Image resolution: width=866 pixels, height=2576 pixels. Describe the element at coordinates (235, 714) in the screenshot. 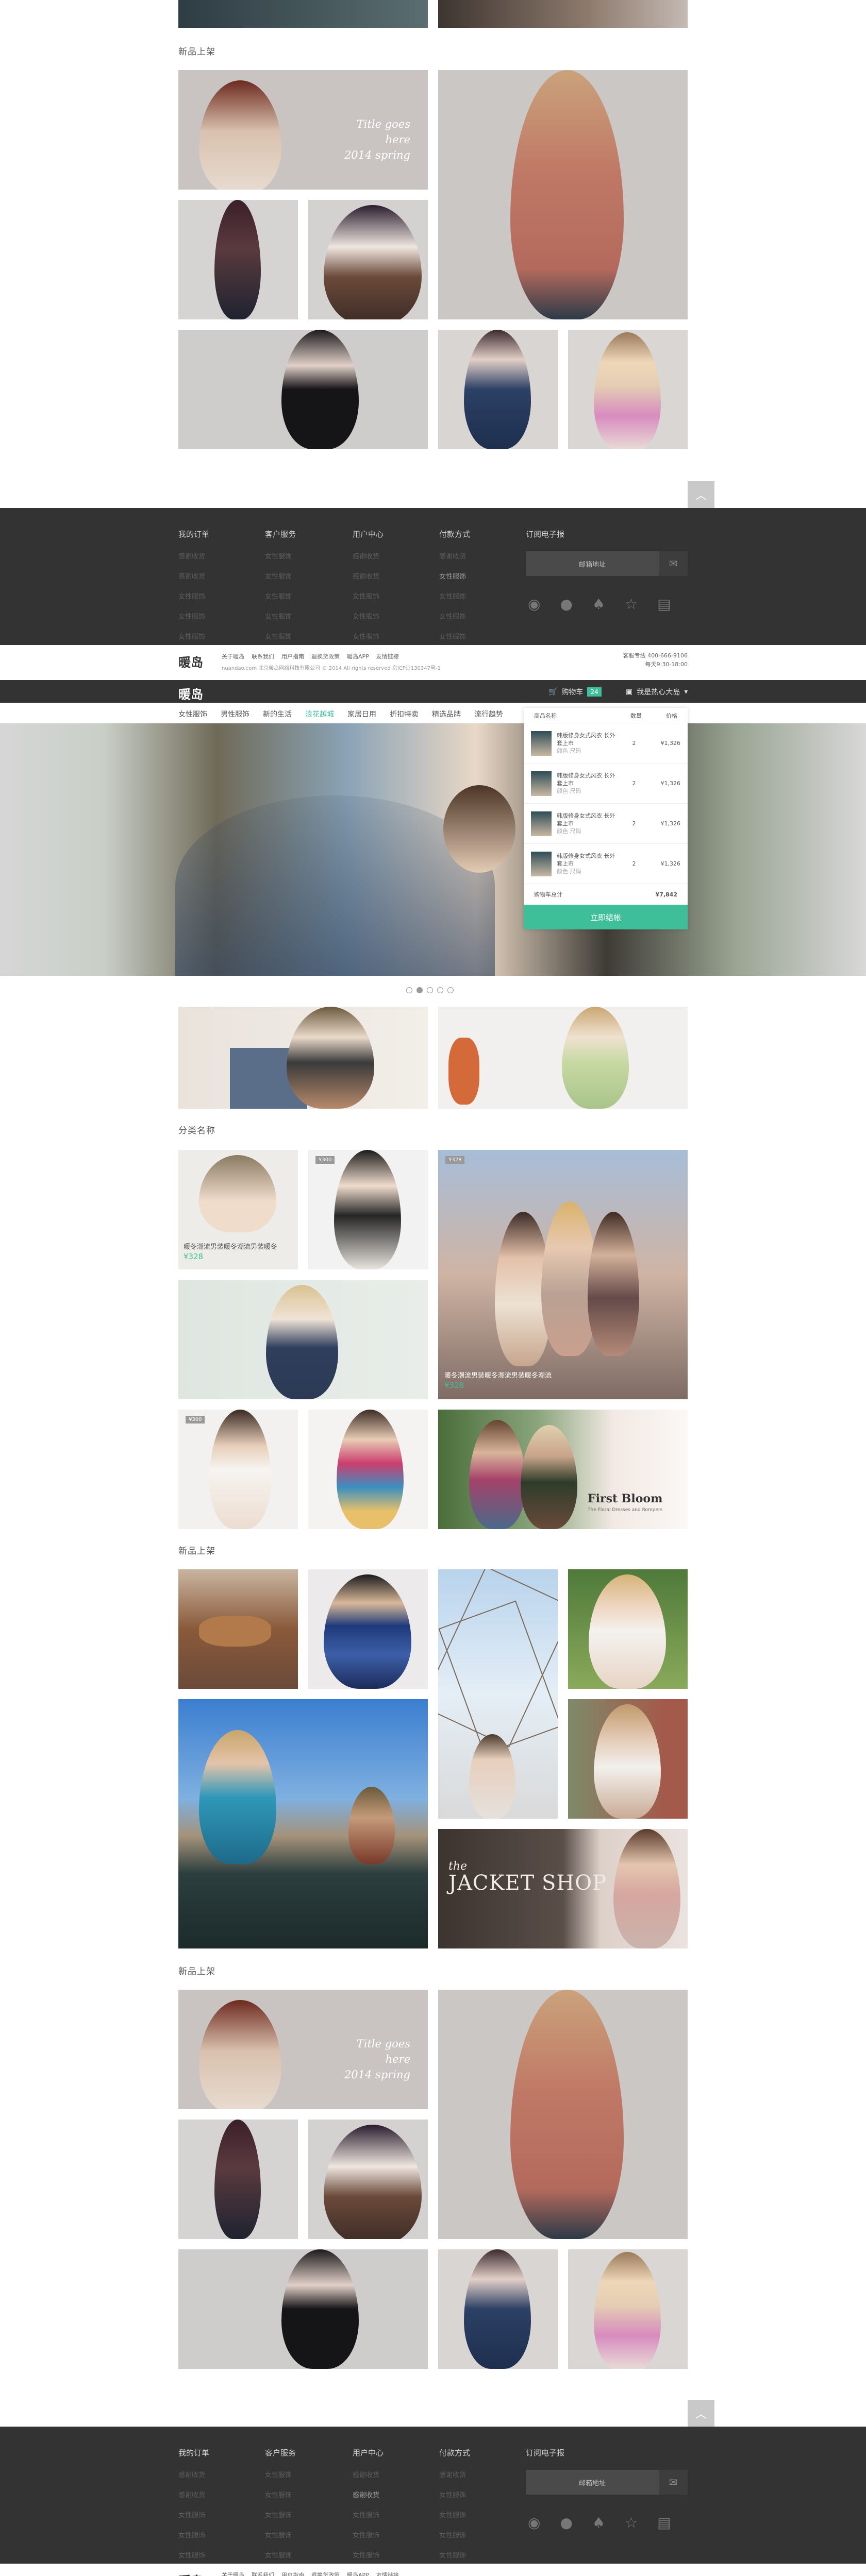

I see `nav-item: 男性服饰` at that location.